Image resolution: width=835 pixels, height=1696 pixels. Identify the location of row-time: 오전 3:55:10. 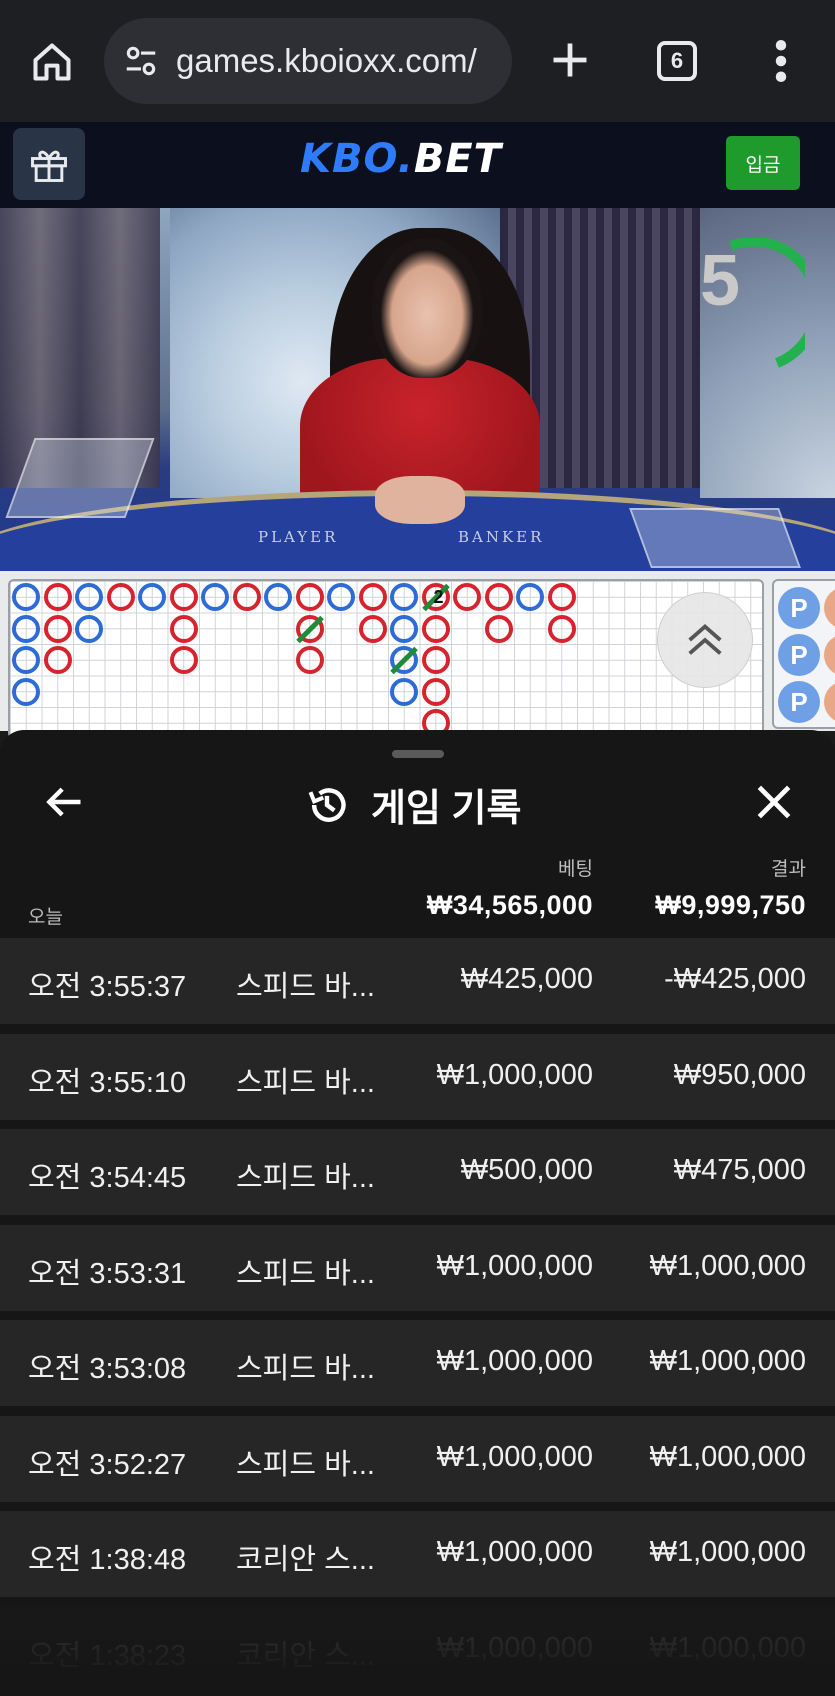
(107, 1082).